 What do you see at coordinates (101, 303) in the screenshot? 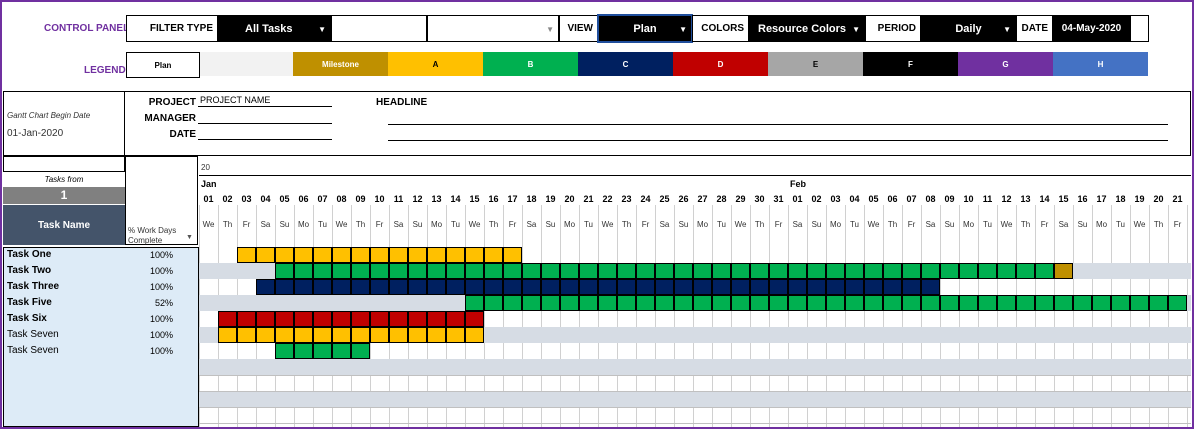
I see `task-row: Task Five 52%` at bounding box center [101, 303].